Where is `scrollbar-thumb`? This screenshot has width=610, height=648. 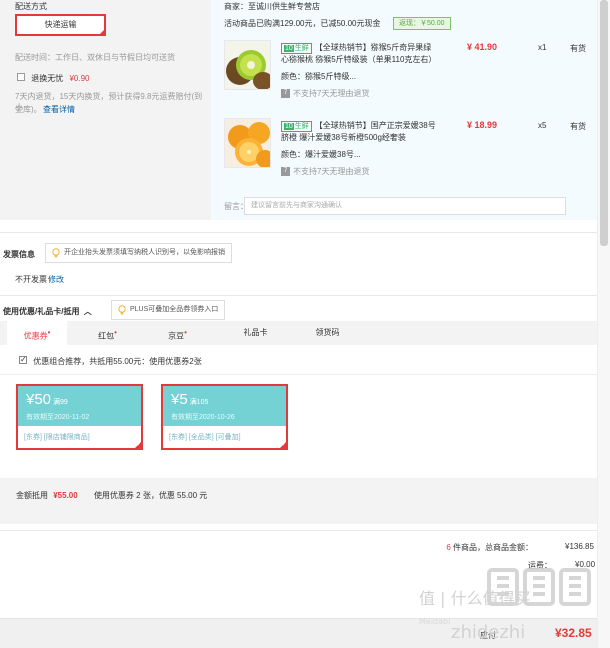 scrollbar-thumb is located at coordinates (604, 123).